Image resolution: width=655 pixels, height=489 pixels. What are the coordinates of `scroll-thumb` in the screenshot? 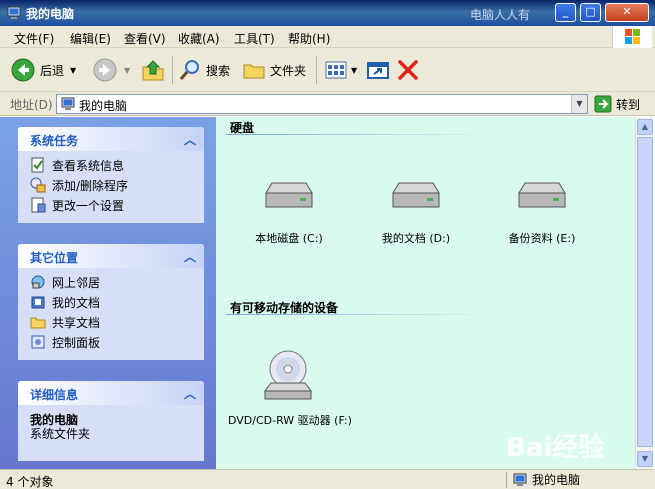 It's located at (645, 292).